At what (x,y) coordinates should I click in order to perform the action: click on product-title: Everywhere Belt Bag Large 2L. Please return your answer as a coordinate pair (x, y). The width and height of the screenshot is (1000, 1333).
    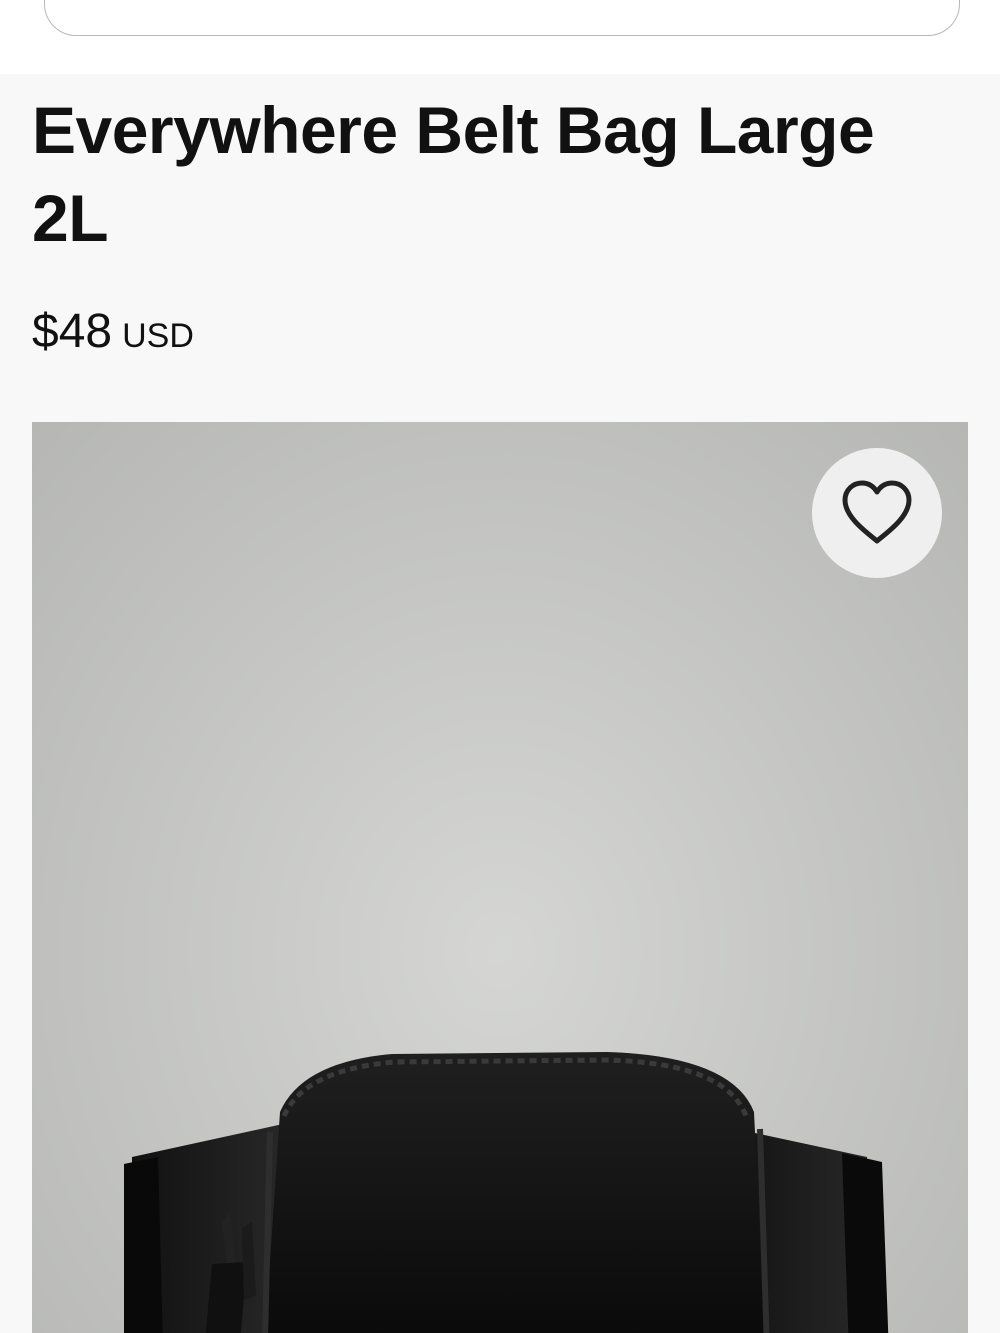
    Looking at the image, I should click on (453, 174).